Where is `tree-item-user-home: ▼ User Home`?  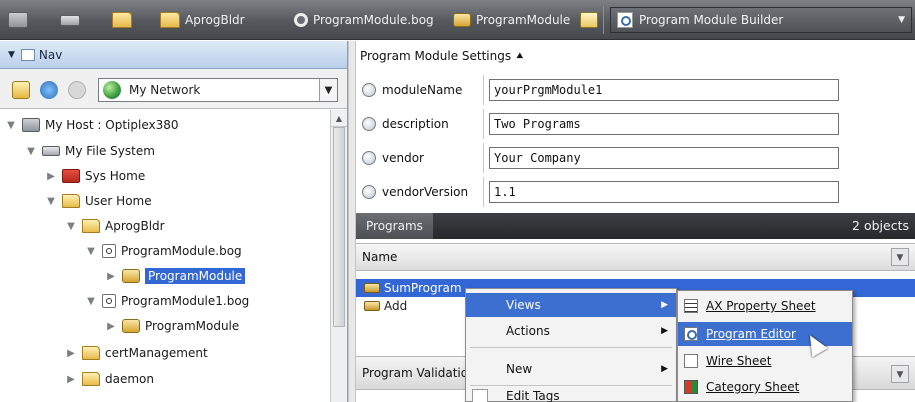 tree-item-user-home: ▼ User Home is located at coordinates (98, 201).